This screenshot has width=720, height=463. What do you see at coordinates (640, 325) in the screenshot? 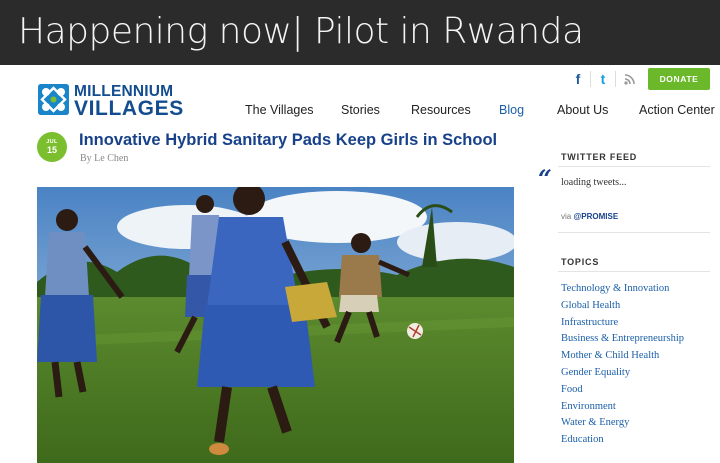
I see `topic-link: Infrastructure` at bounding box center [640, 325].